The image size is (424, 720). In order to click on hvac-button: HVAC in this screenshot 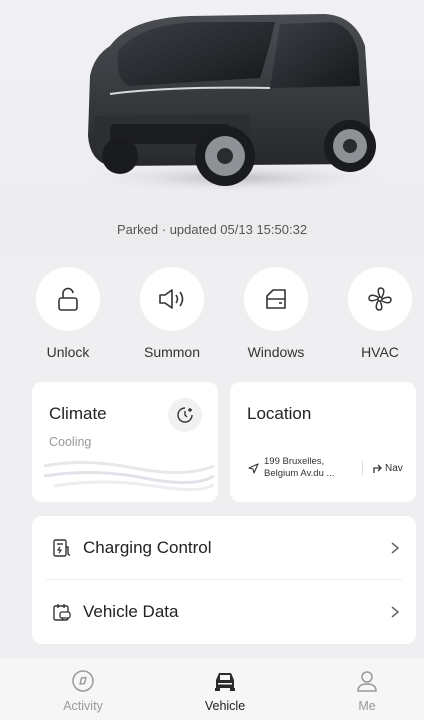, I will do `click(379, 311)`.